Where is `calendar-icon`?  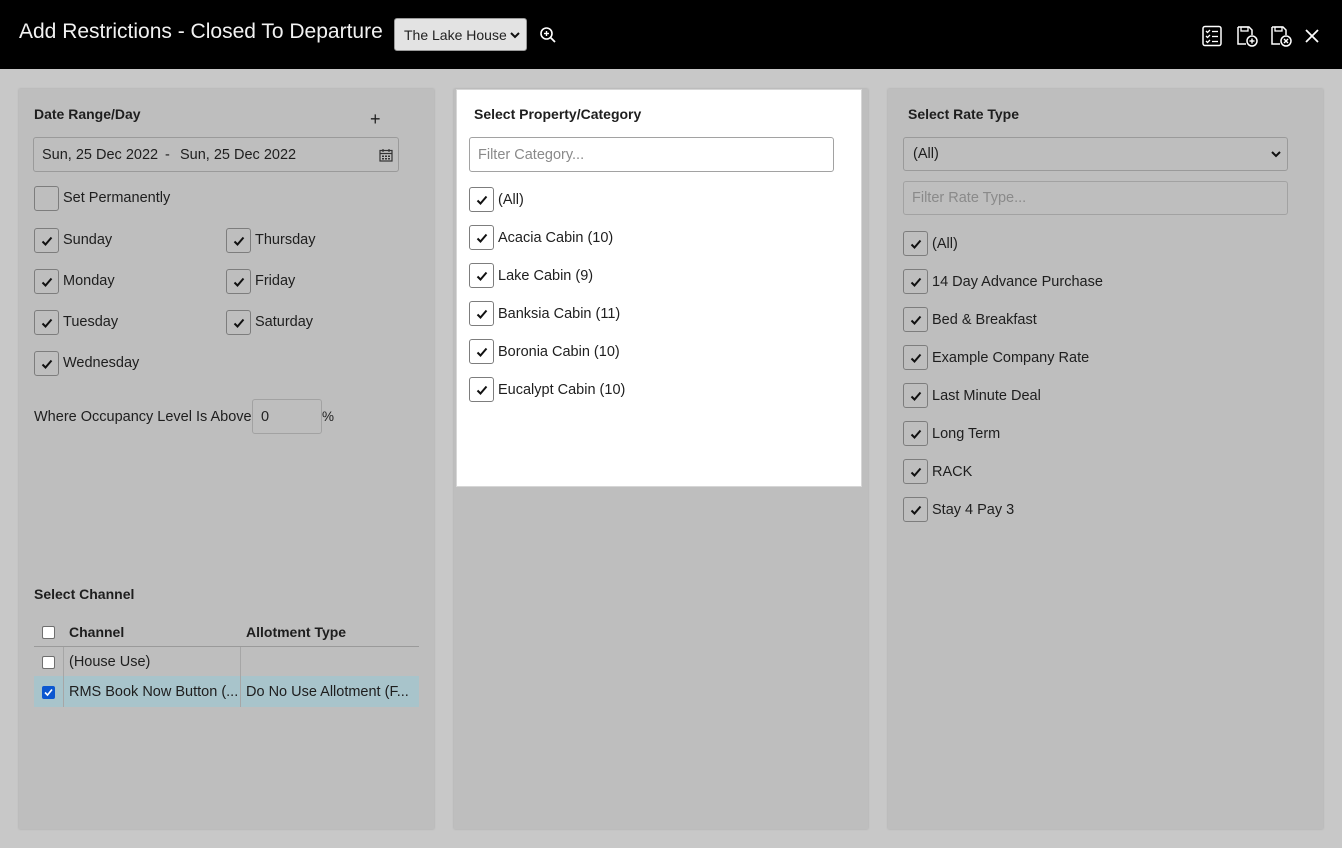 calendar-icon is located at coordinates (386, 155).